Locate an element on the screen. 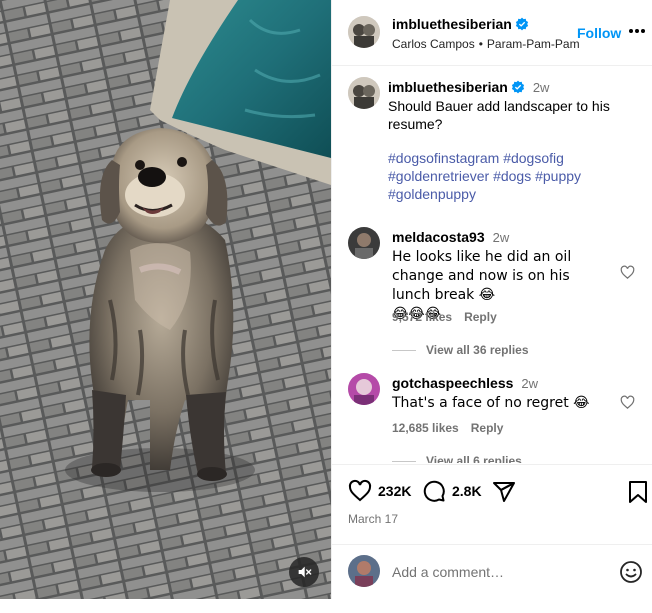 The height and width of the screenshot is (613, 652). hashtag-link: #dogs is located at coordinates (512, 176).